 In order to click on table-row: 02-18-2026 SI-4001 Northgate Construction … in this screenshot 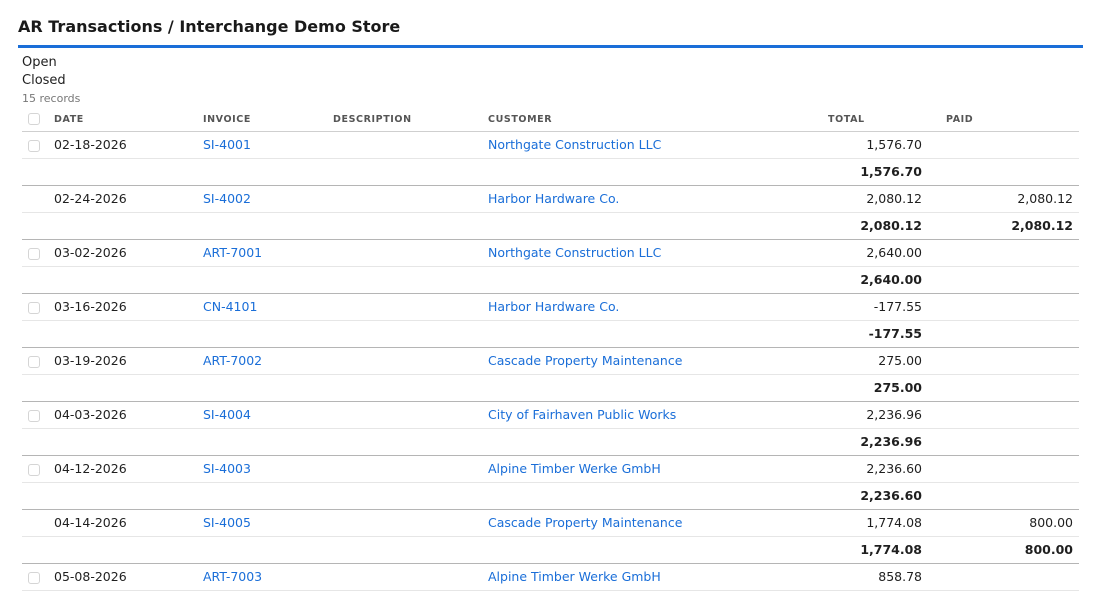, I will do `click(550, 145)`.